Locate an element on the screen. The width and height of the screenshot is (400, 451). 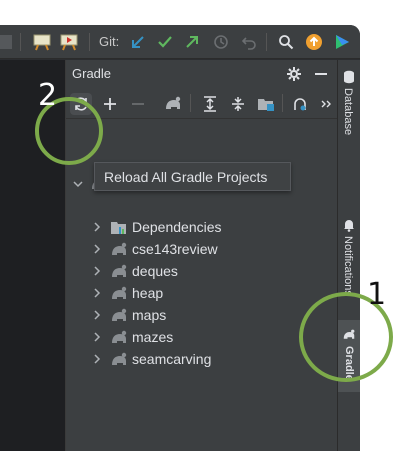
record-icon is located at coordinates (69, 42).